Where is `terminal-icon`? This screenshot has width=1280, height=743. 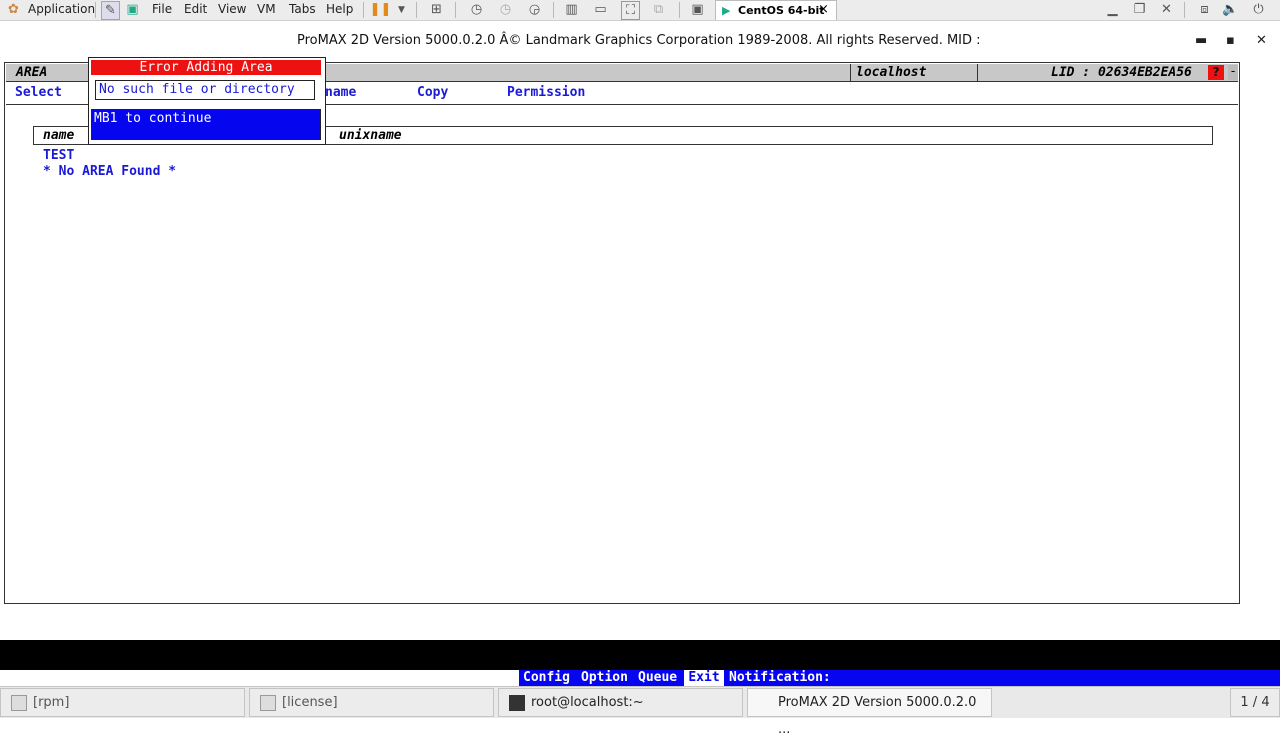
terminal-icon is located at coordinates (517, 702).